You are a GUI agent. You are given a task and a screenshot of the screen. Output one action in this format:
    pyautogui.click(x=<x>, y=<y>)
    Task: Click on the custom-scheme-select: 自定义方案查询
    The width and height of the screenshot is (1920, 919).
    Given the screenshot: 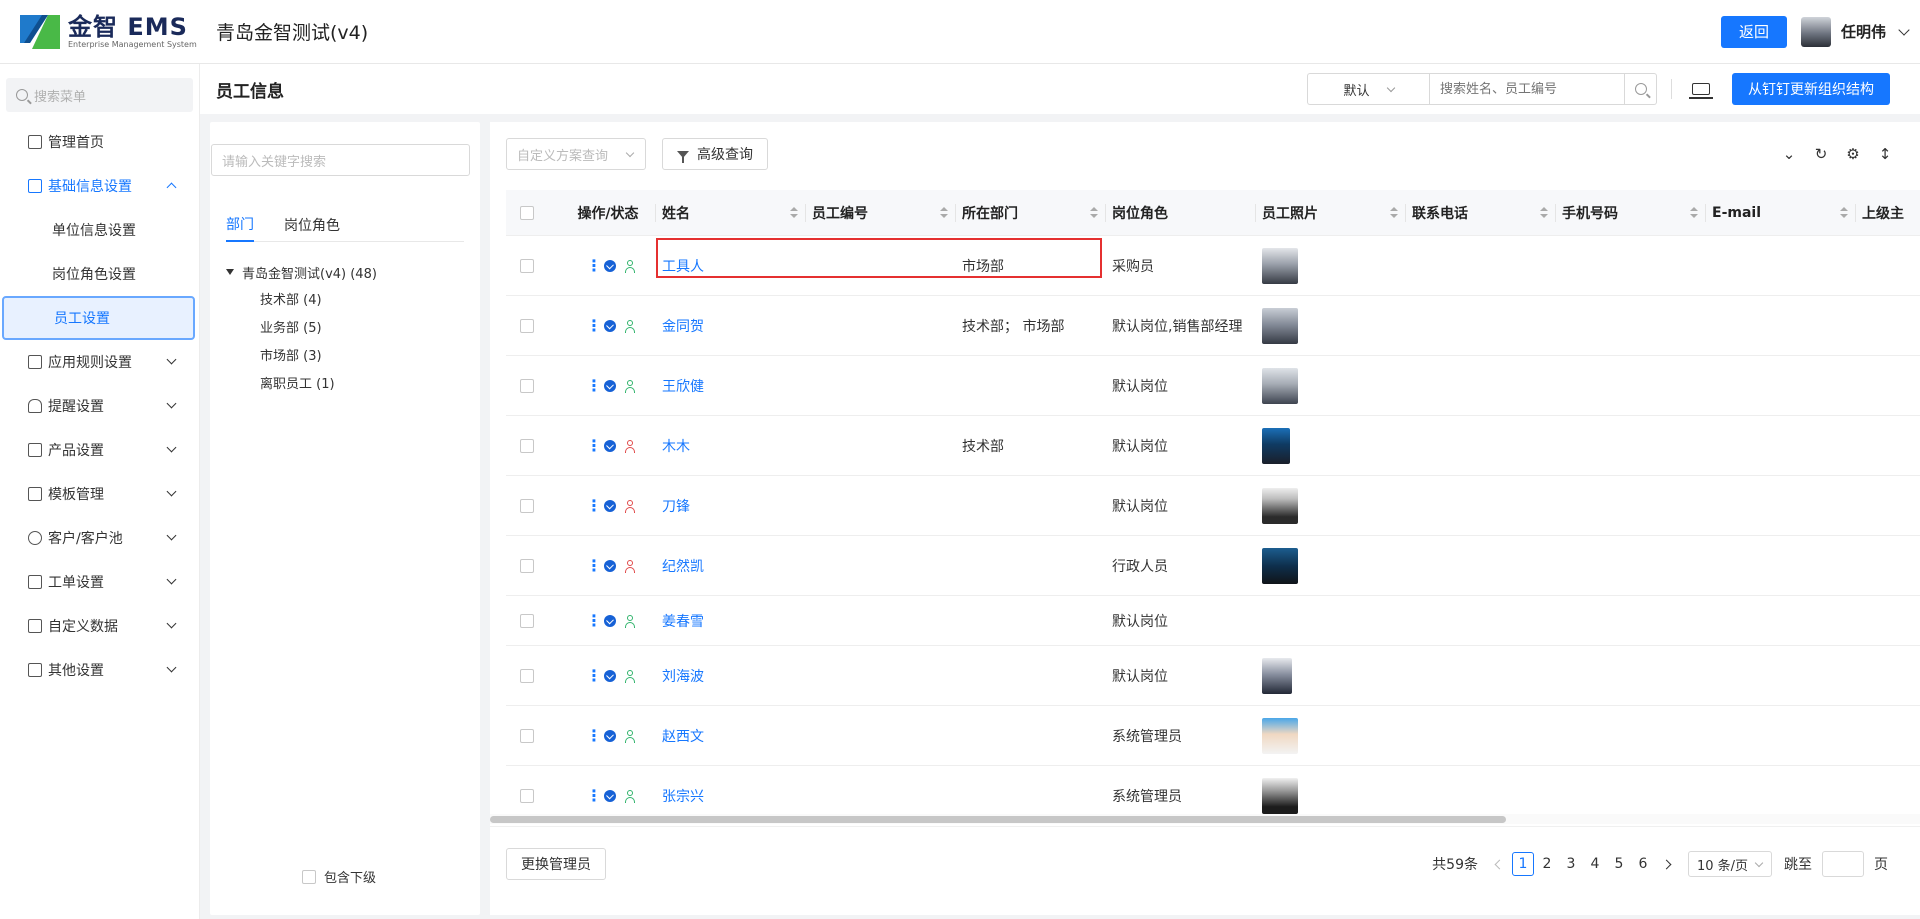 What is the action you would take?
    pyautogui.click(x=576, y=154)
    